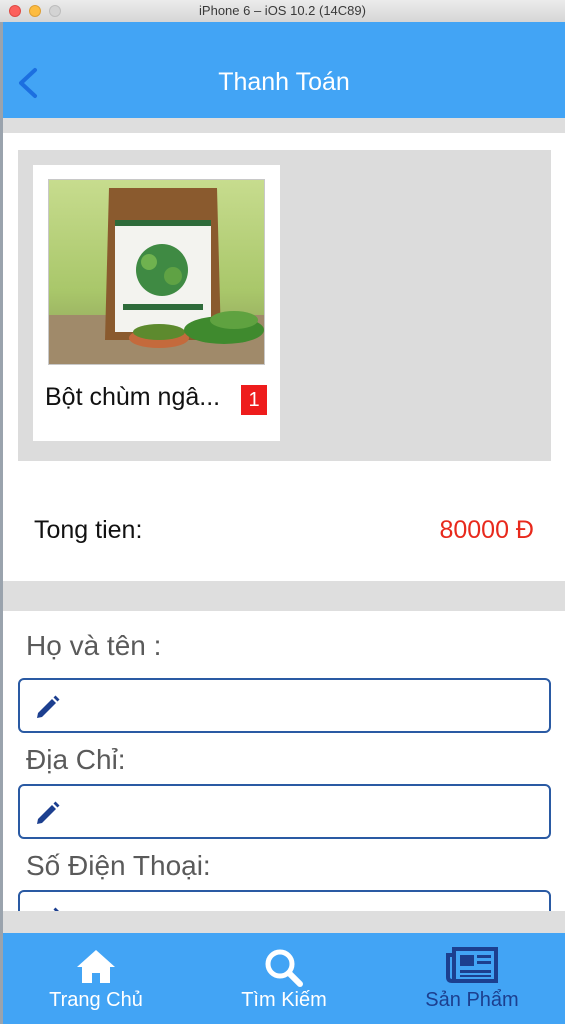  I want to click on window-title: iPhone 6 – iOS 10.2 (14C89), so click(282, 10).